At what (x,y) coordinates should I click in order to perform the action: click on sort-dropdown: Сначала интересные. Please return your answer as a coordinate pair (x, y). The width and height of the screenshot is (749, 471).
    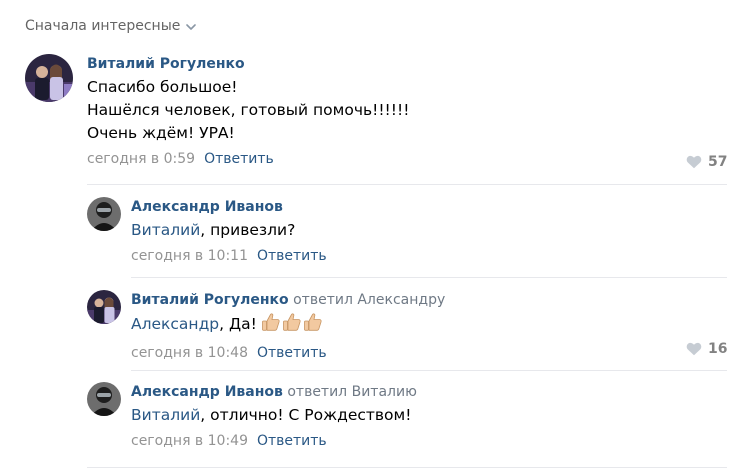
    Looking at the image, I should click on (111, 26).